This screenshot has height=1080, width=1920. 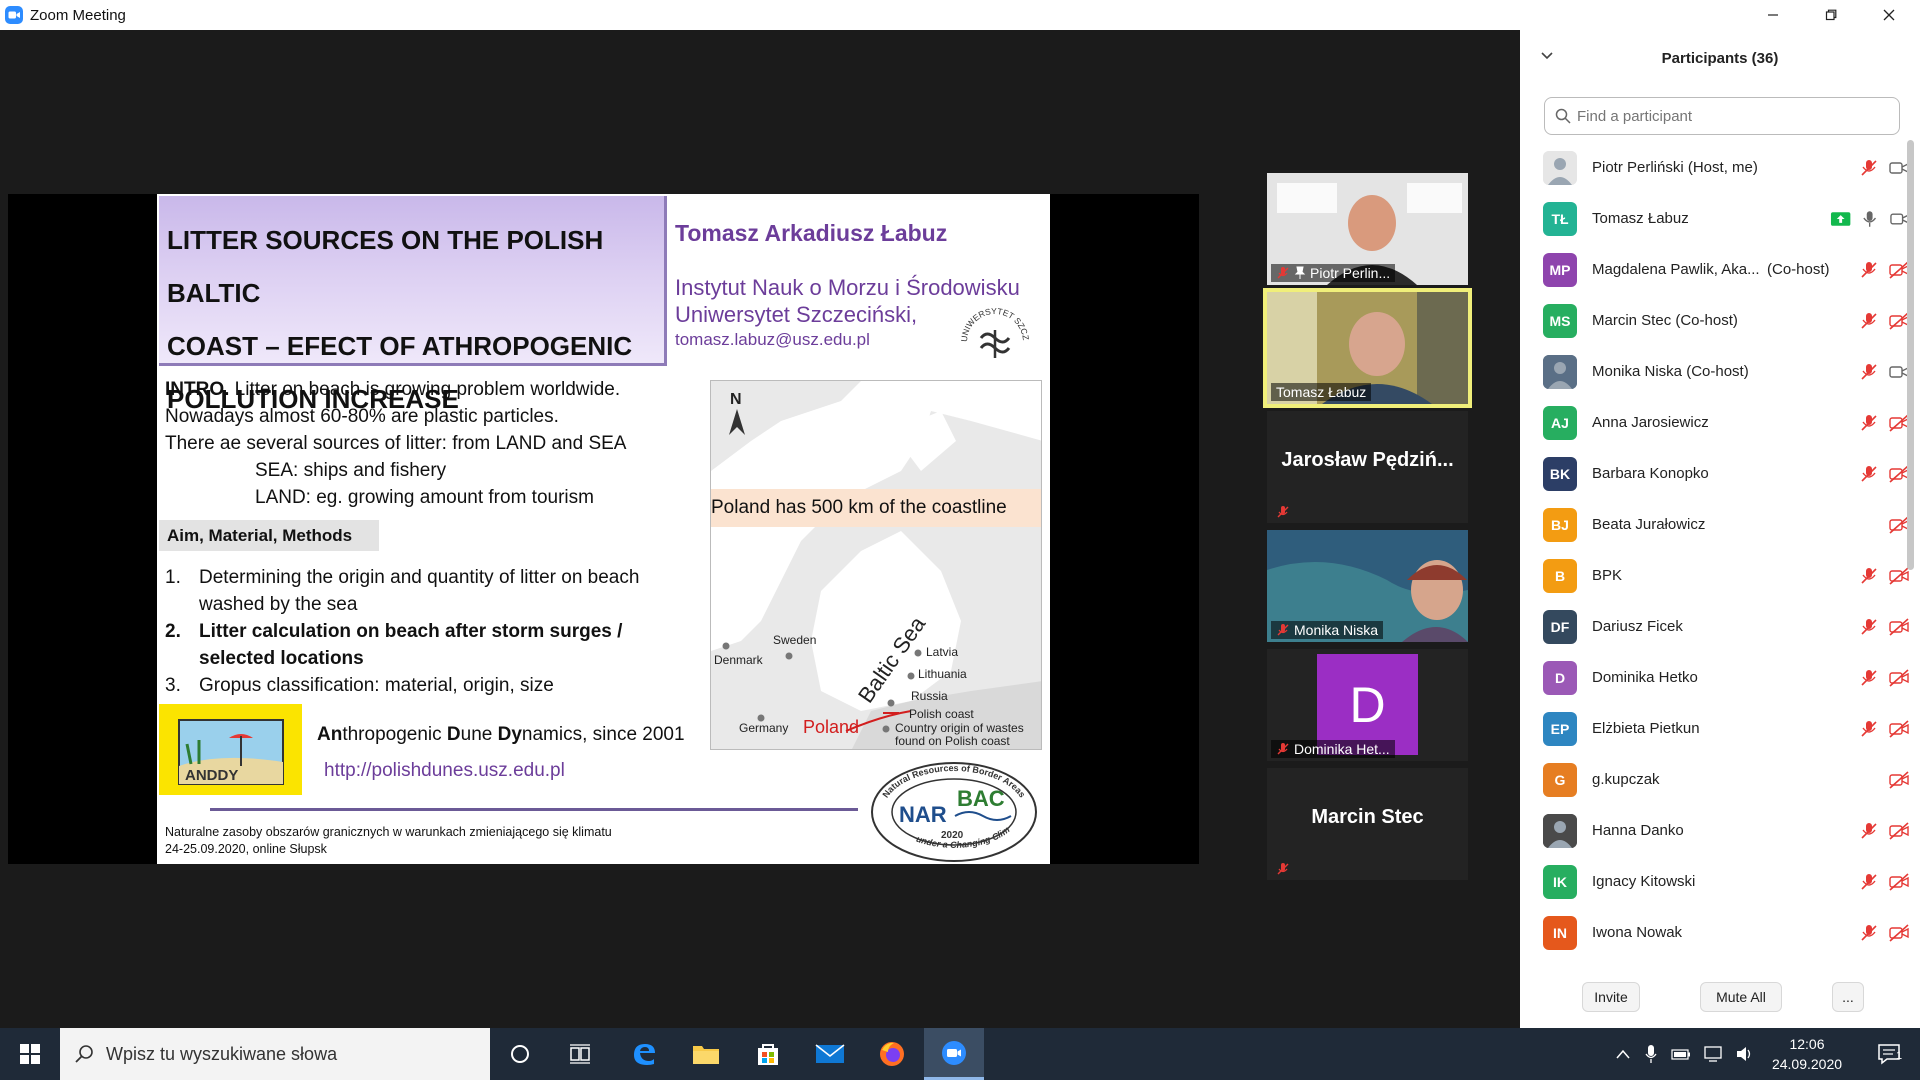 I want to click on participant-search-box, so click(x=1722, y=116).